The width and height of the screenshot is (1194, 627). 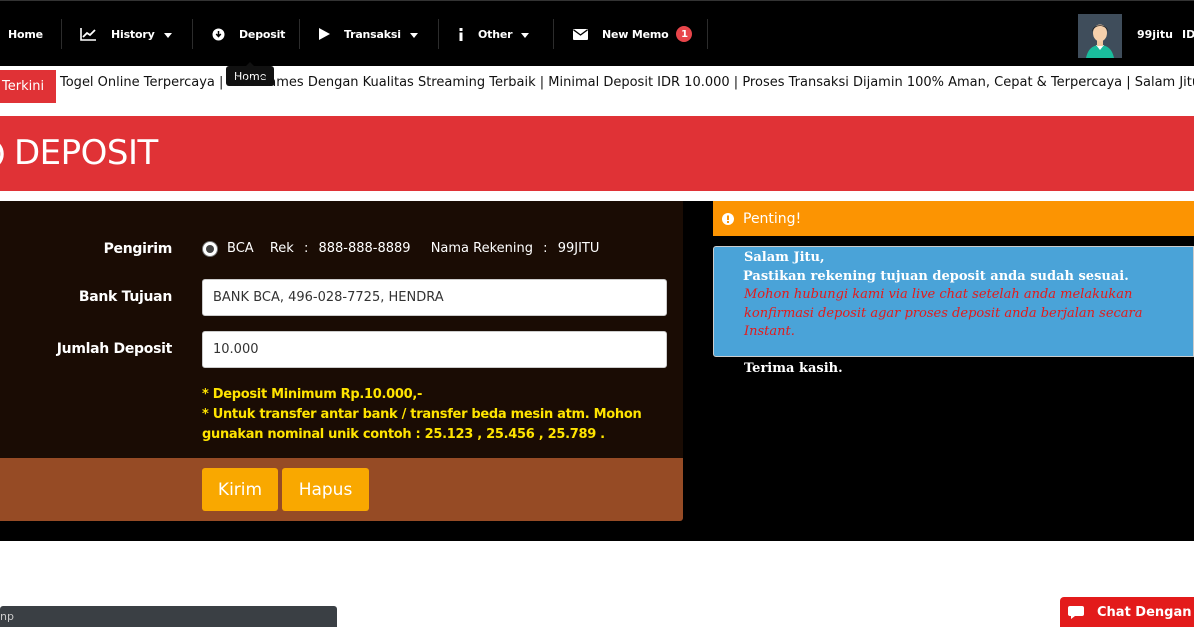 What do you see at coordinates (240, 489) in the screenshot?
I see `kirim-button: Kirim` at bounding box center [240, 489].